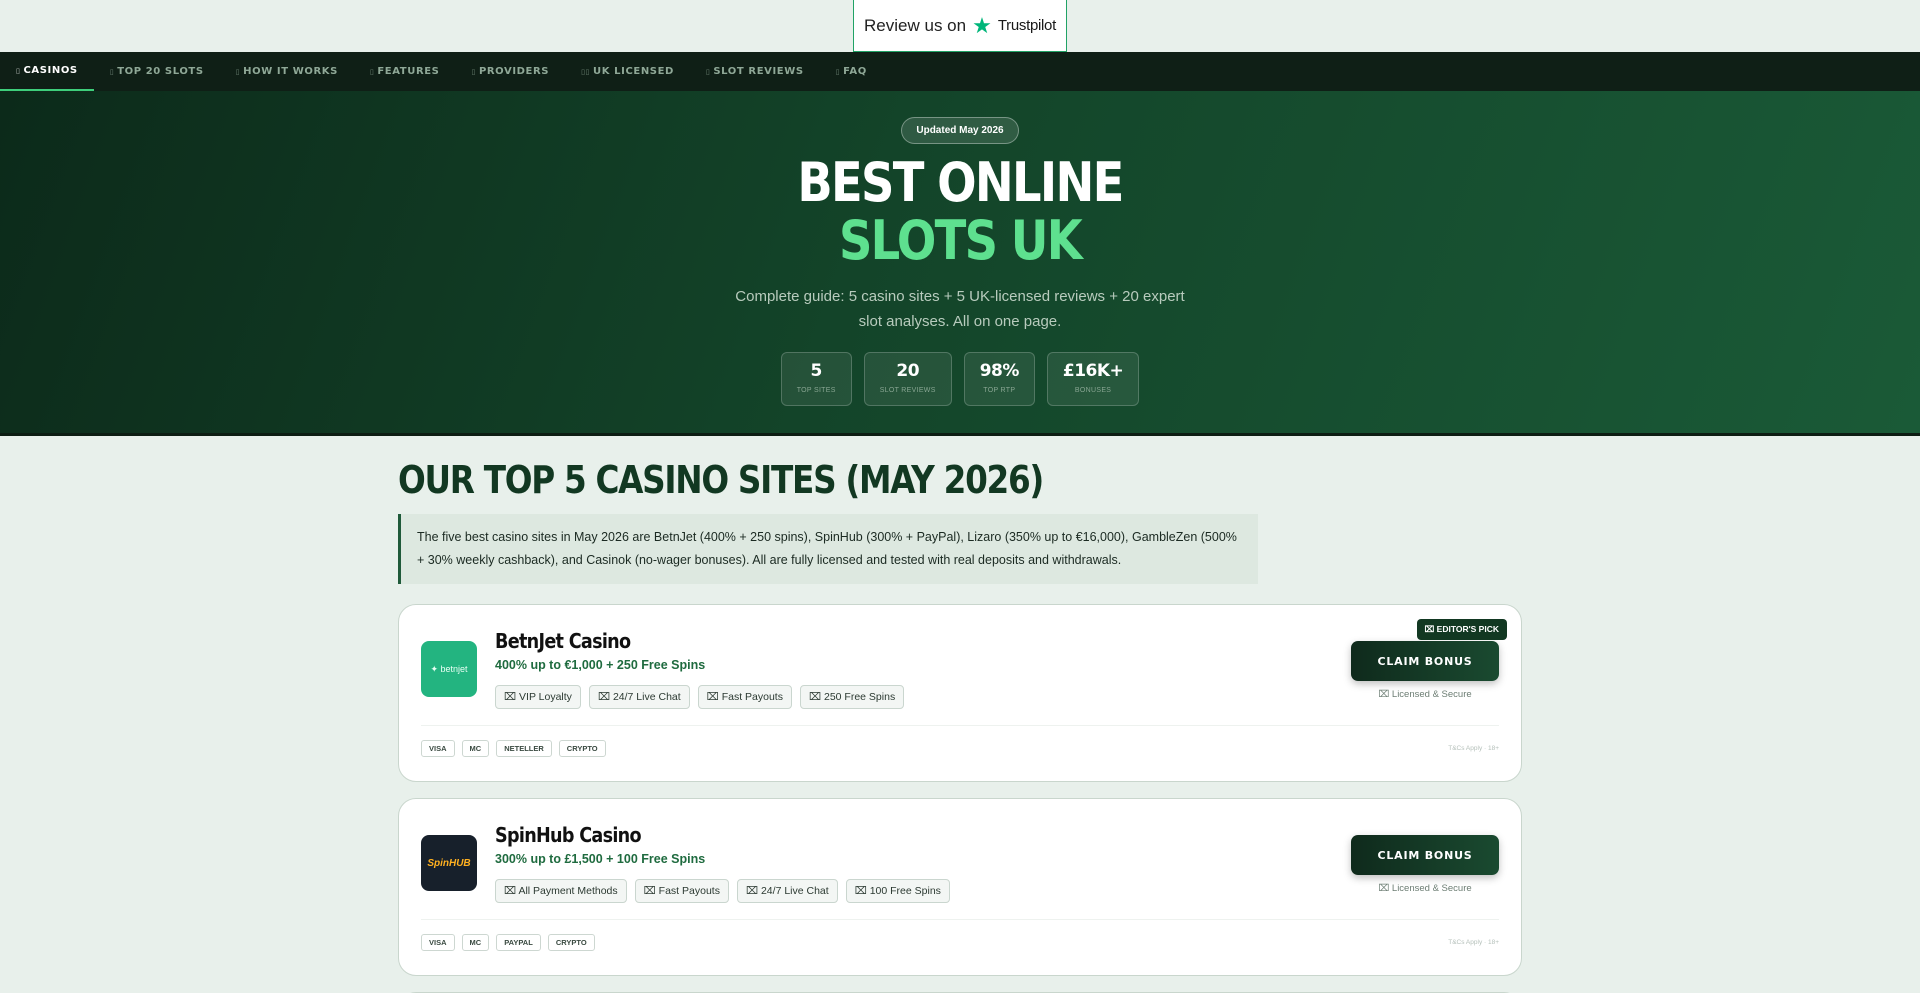 The height and width of the screenshot is (993, 1920). What do you see at coordinates (600, 665) in the screenshot?
I see `casino-offer: 400% up to €1,000 + 250 Free Spins` at bounding box center [600, 665].